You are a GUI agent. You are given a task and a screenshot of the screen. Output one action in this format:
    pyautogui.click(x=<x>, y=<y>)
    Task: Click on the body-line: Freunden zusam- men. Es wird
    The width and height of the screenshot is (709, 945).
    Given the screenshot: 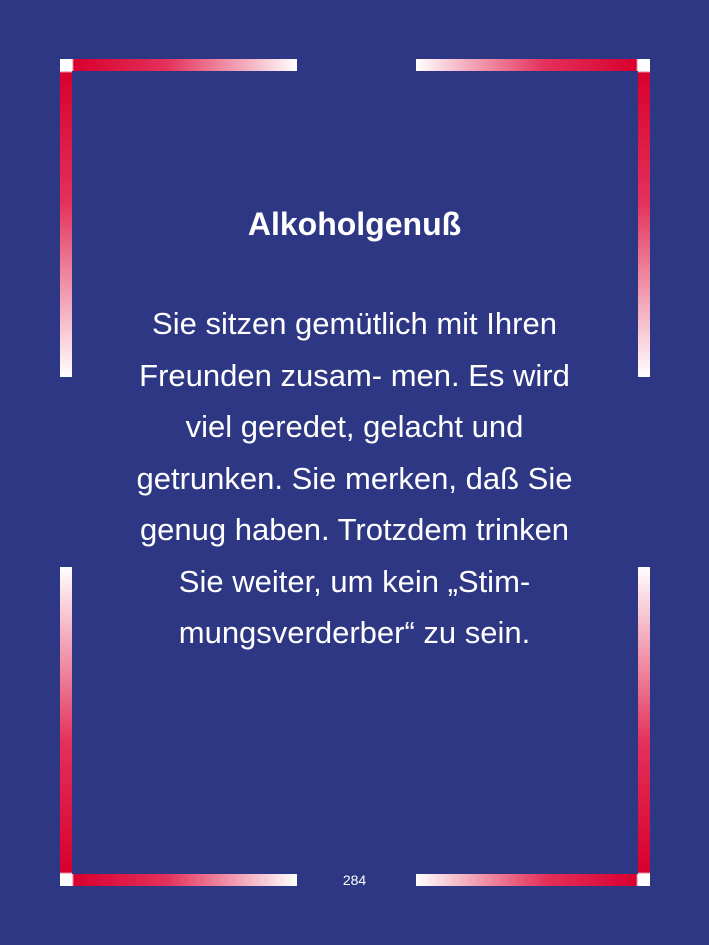 What is the action you would take?
    pyautogui.click(x=354, y=375)
    